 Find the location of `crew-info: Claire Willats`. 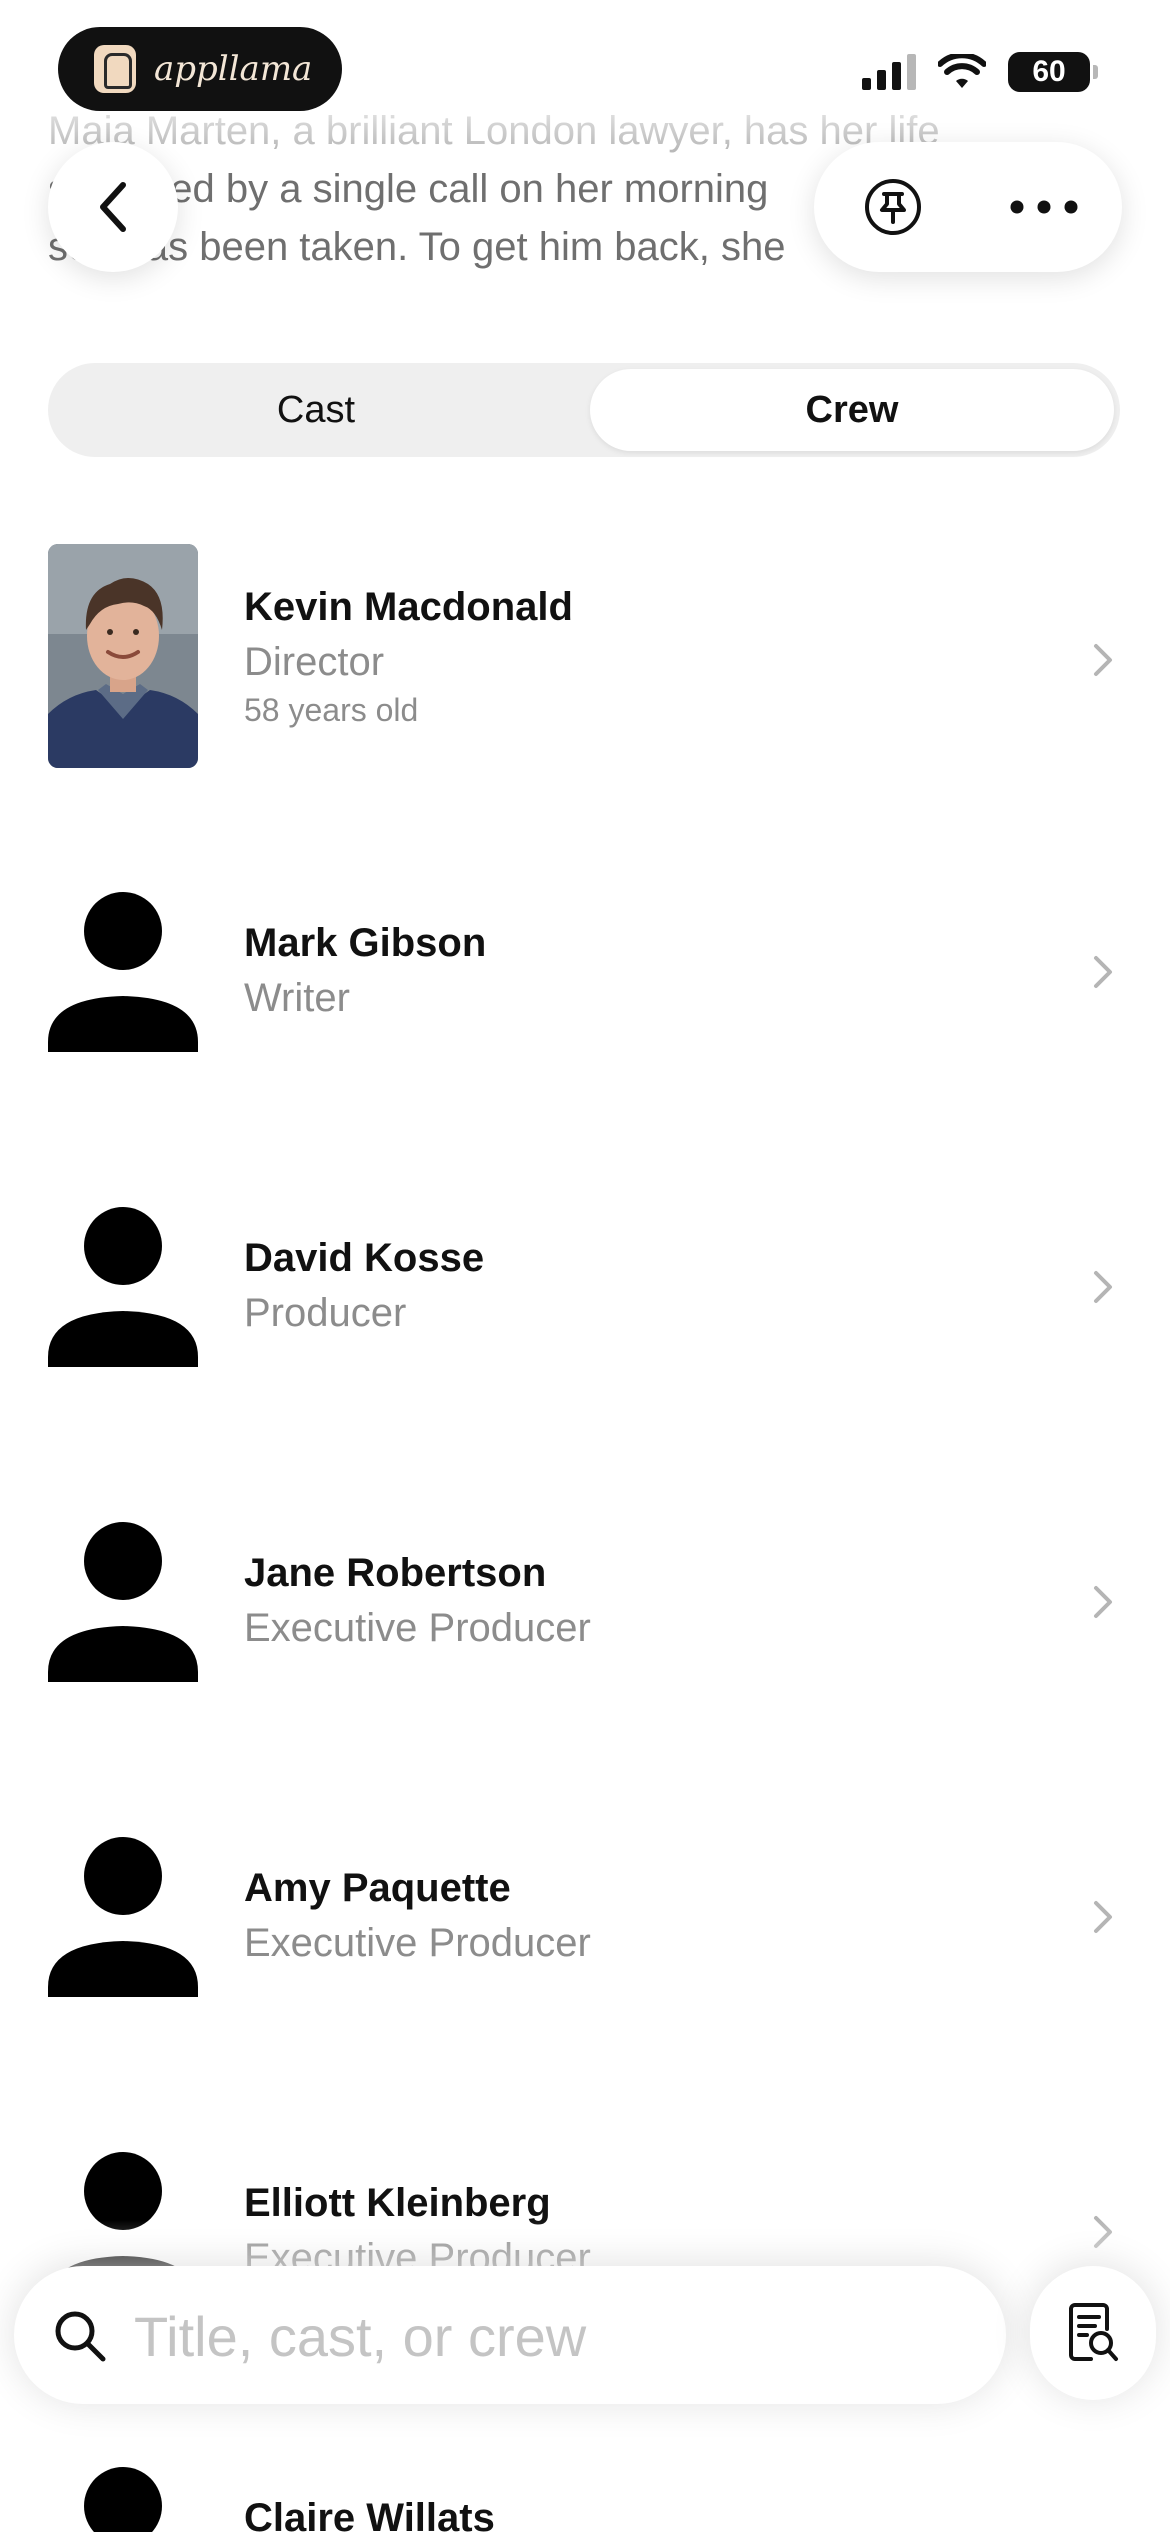

crew-info: Claire Willats is located at coordinates (369, 2511).